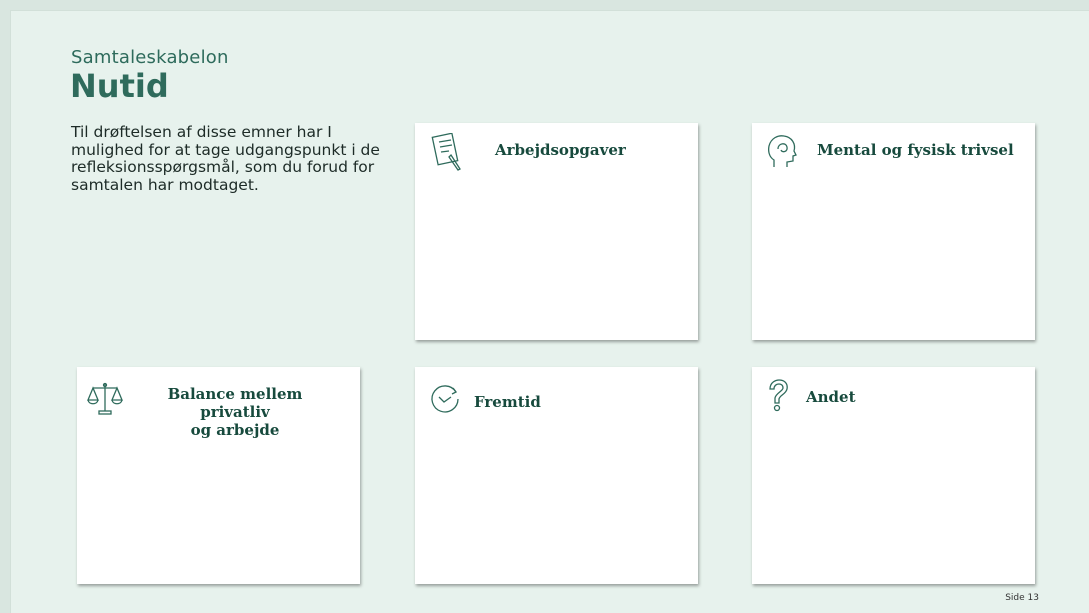  Describe the element at coordinates (218, 475) in the screenshot. I see `card-balance-privatliv-arbejde: Balance mellem privatliv og arbejde` at that location.